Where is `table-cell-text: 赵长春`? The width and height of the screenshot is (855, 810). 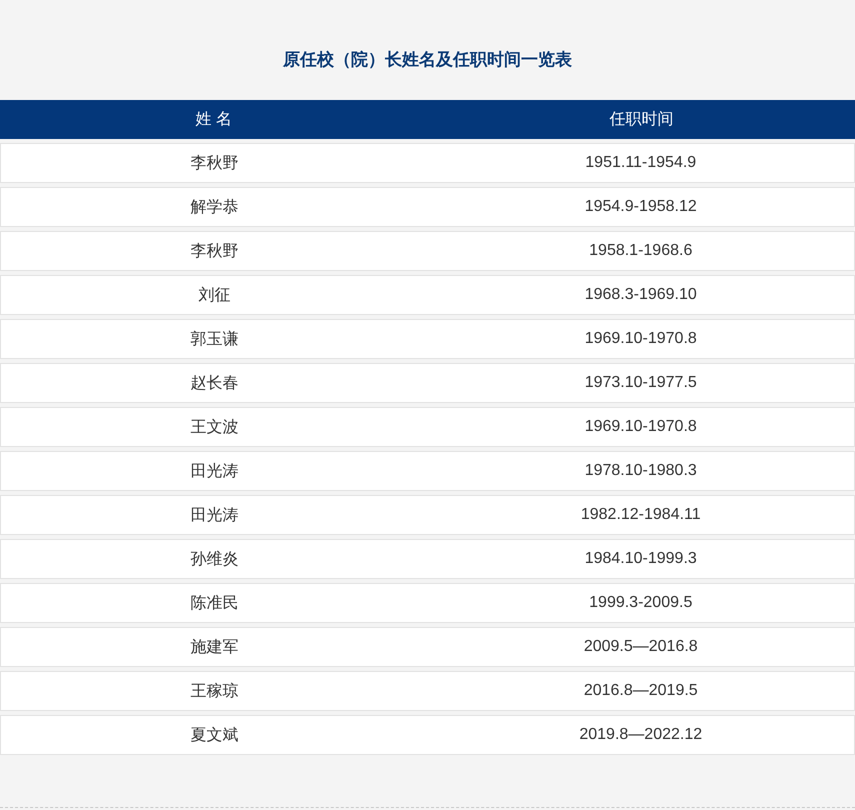
table-cell-text: 赵长春 is located at coordinates (214, 384).